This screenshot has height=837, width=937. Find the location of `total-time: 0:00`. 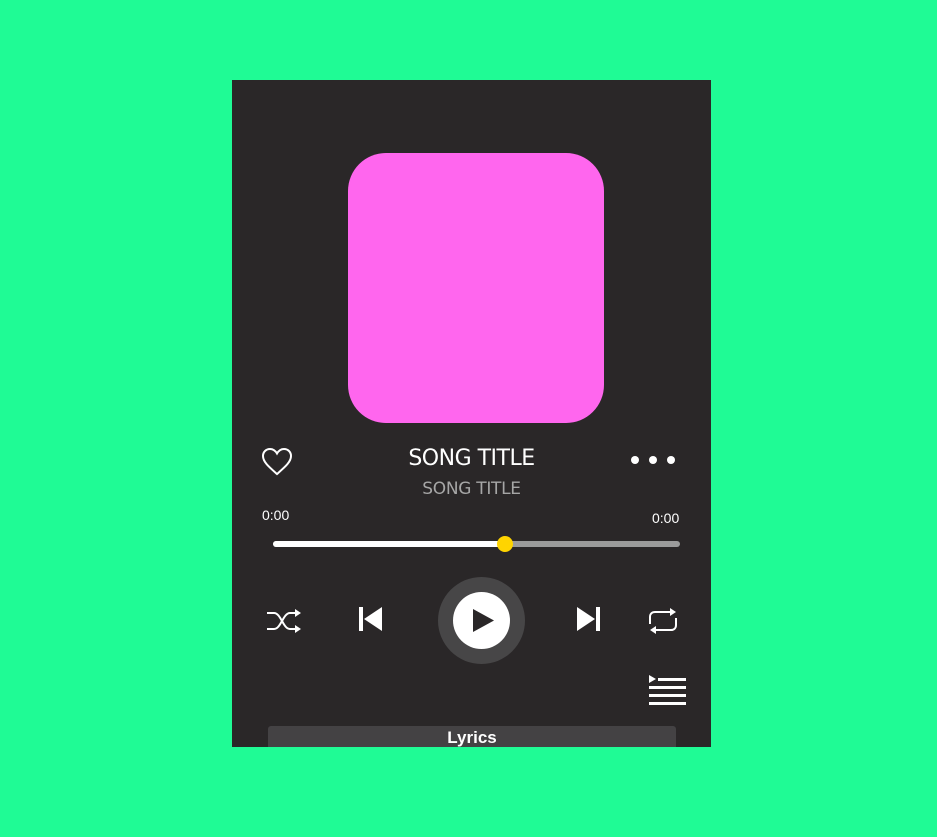

total-time: 0:00 is located at coordinates (666, 518).